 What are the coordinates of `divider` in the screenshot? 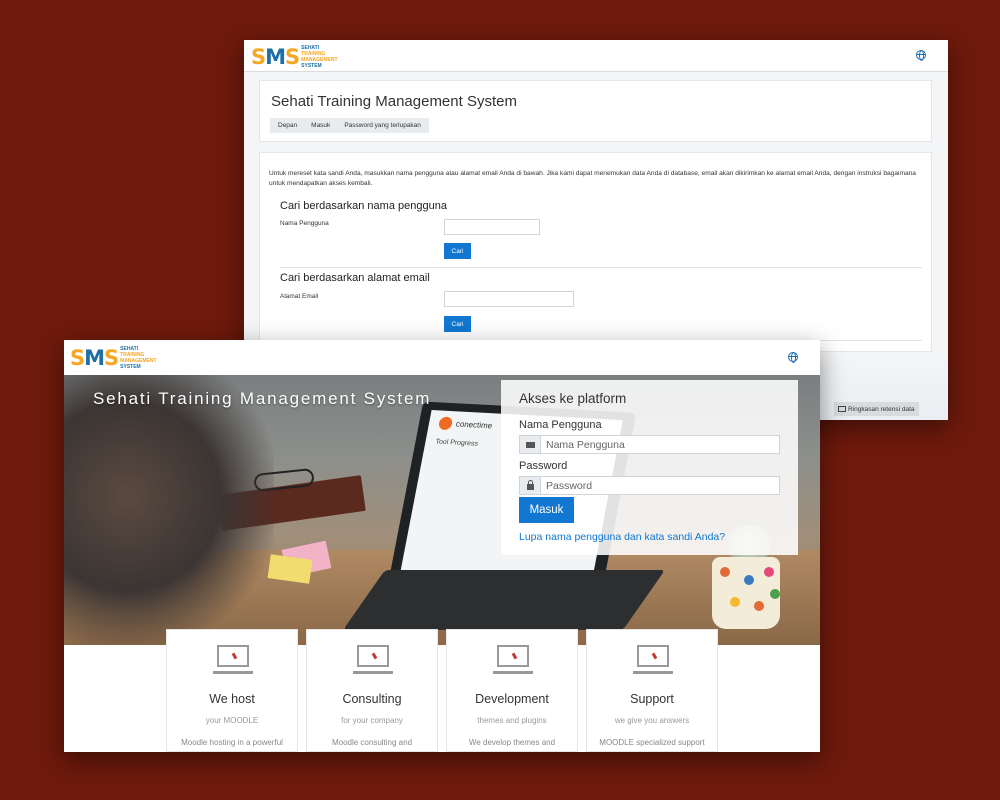 It's located at (601, 267).